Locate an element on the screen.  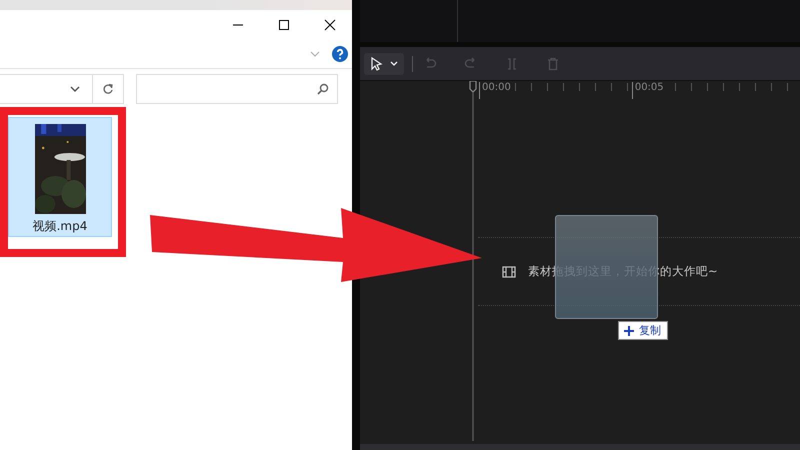
plus-icon is located at coordinates (629, 331).